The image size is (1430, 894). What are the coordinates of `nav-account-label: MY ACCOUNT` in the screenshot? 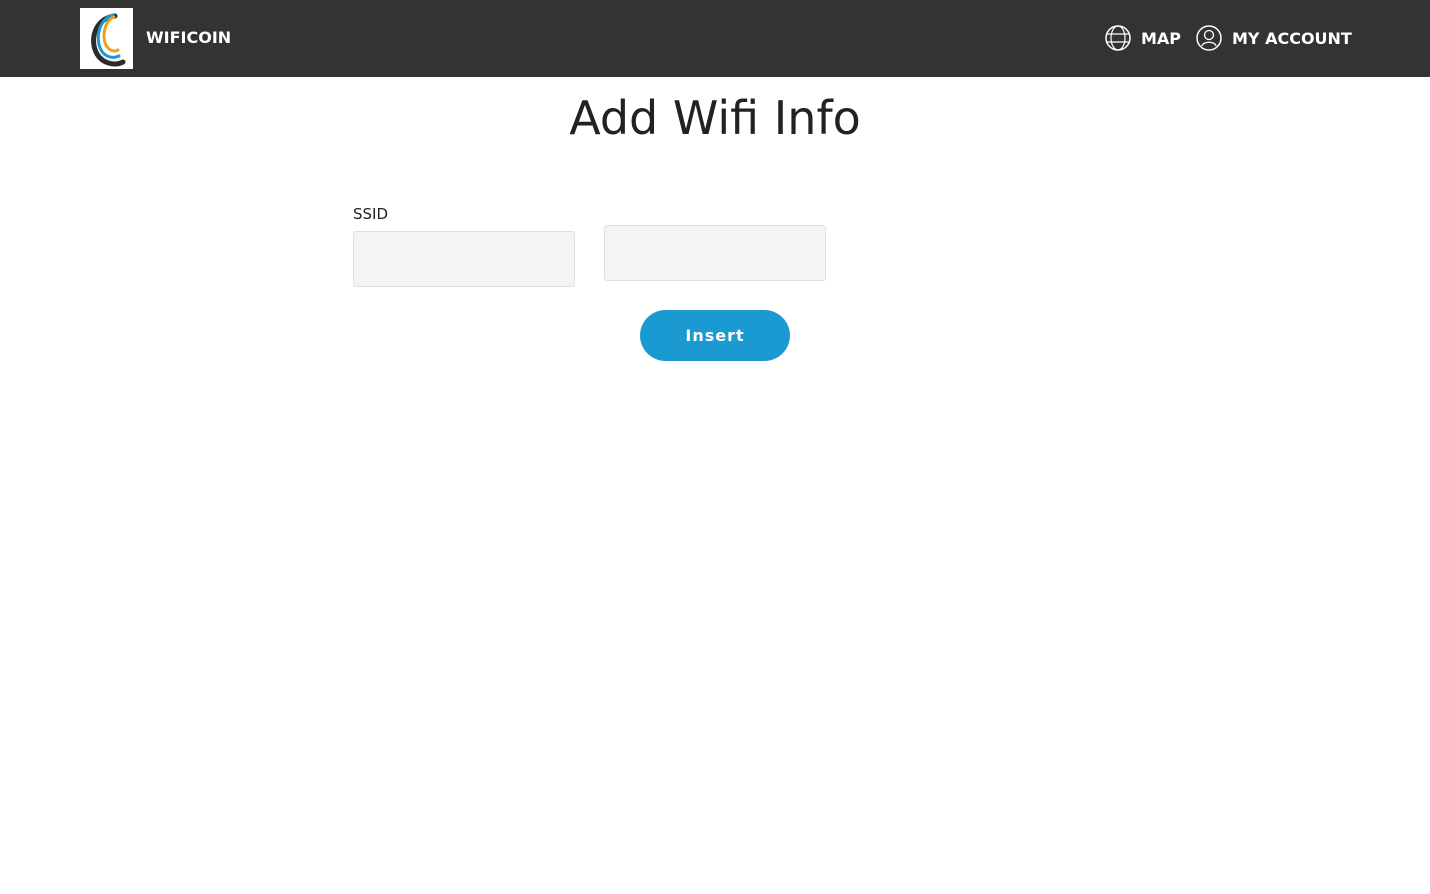 It's located at (1292, 38).